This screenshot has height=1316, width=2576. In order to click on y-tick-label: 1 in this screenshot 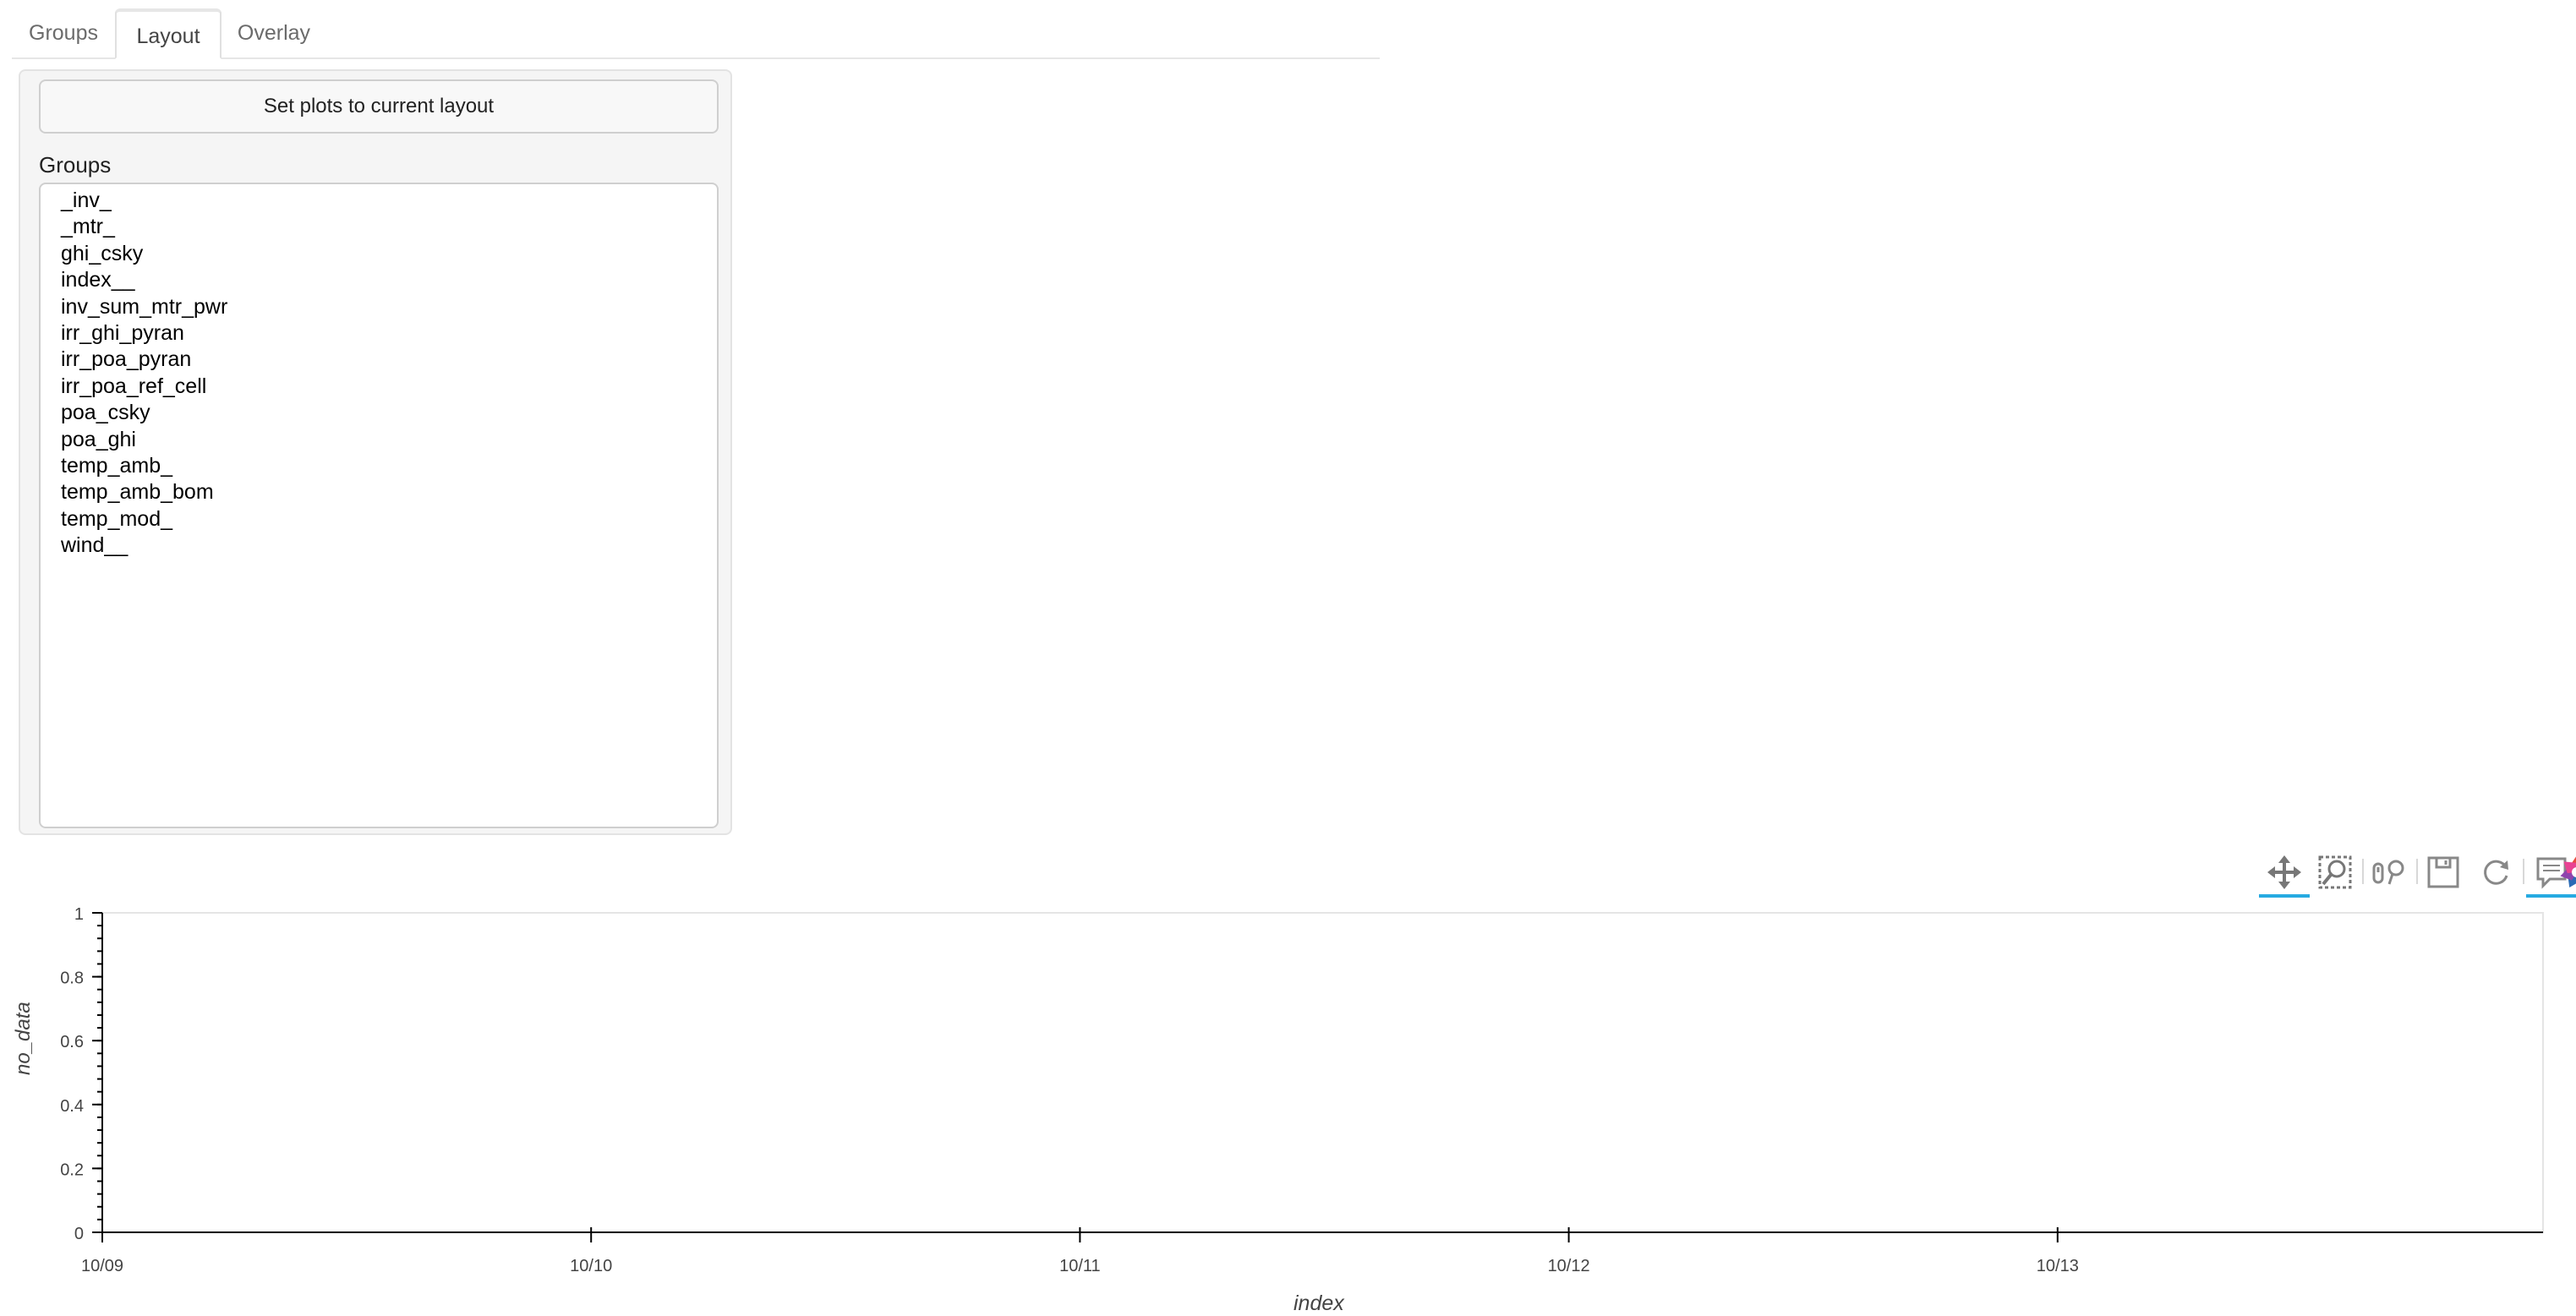, I will do `click(79, 914)`.